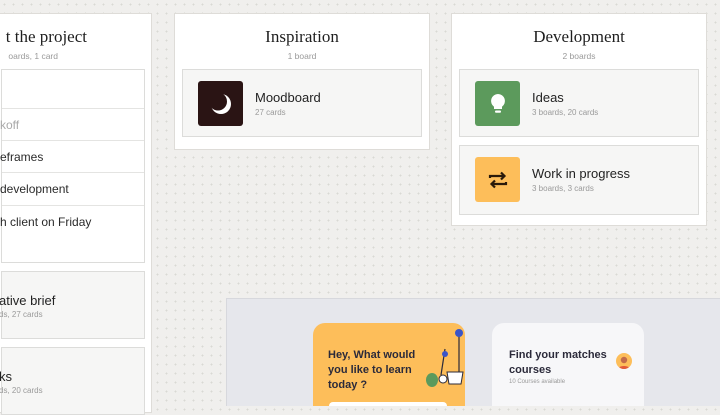 This screenshot has height=415, width=720. I want to click on card-meta: 3 boards, 3 cards, so click(563, 188).